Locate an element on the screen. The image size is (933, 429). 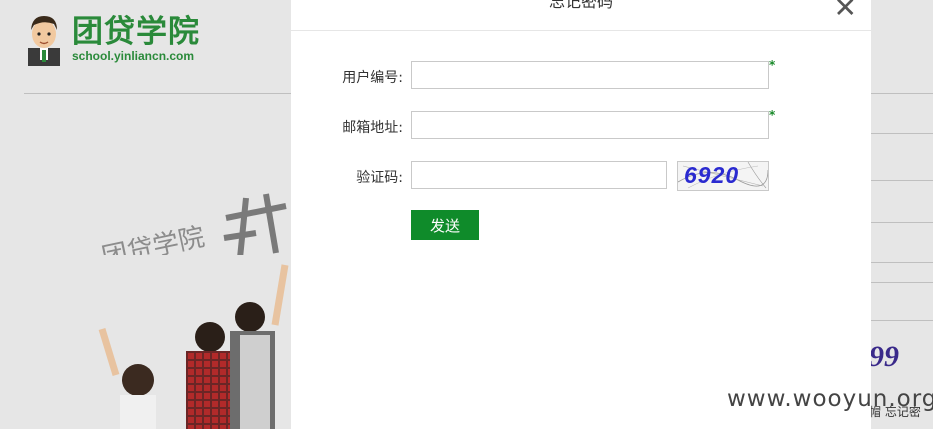
captcha-code: 6920 is located at coordinates (712, 175).